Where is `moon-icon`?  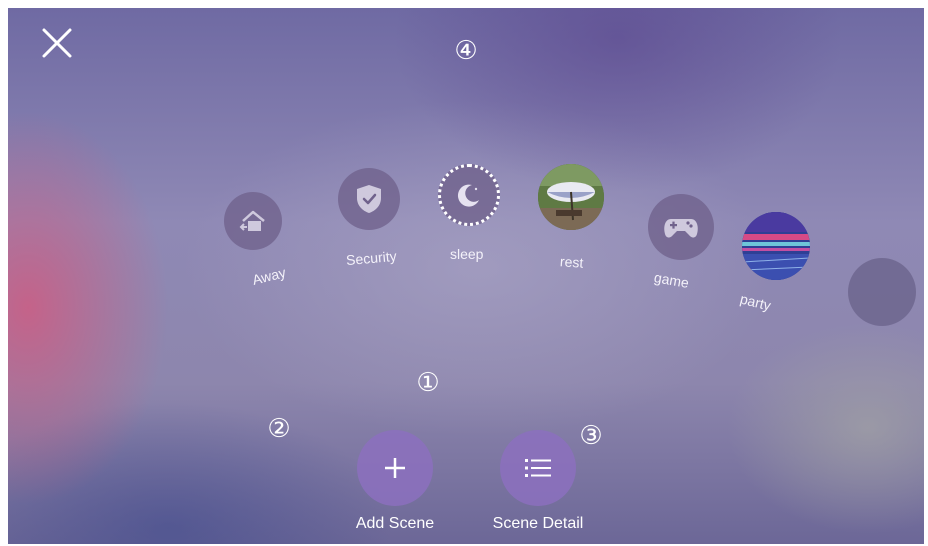 moon-icon is located at coordinates (468, 195).